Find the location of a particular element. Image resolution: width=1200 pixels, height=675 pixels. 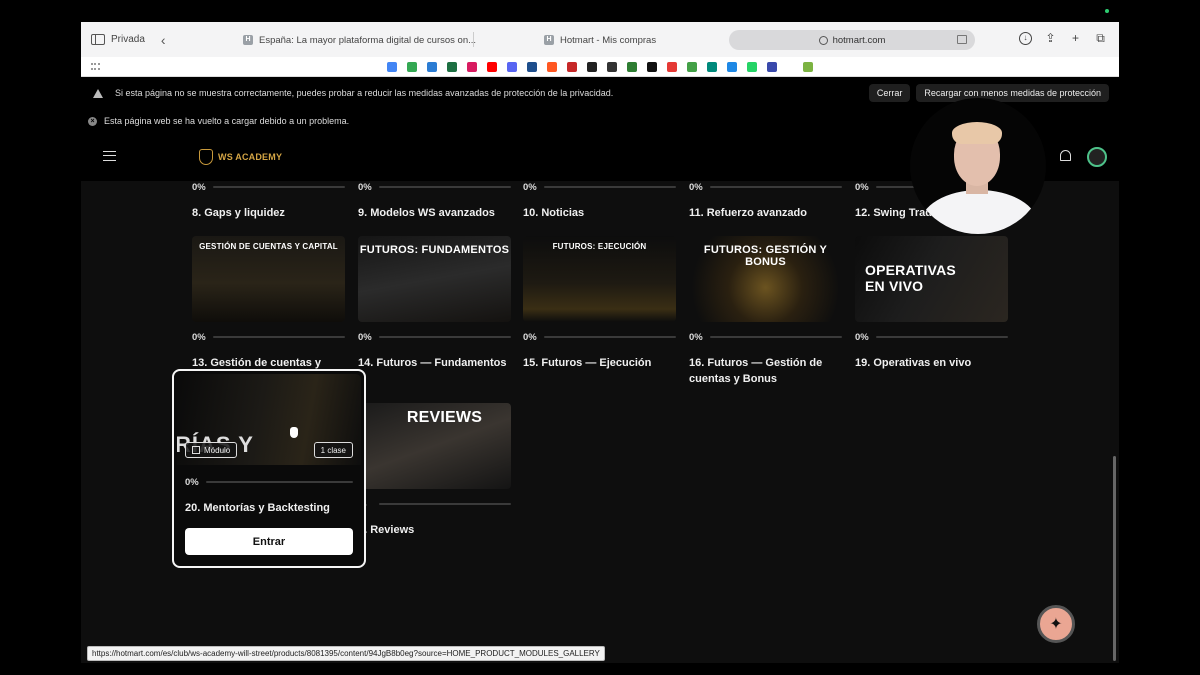

close-warning-button: Cerrar is located at coordinates (889, 93).